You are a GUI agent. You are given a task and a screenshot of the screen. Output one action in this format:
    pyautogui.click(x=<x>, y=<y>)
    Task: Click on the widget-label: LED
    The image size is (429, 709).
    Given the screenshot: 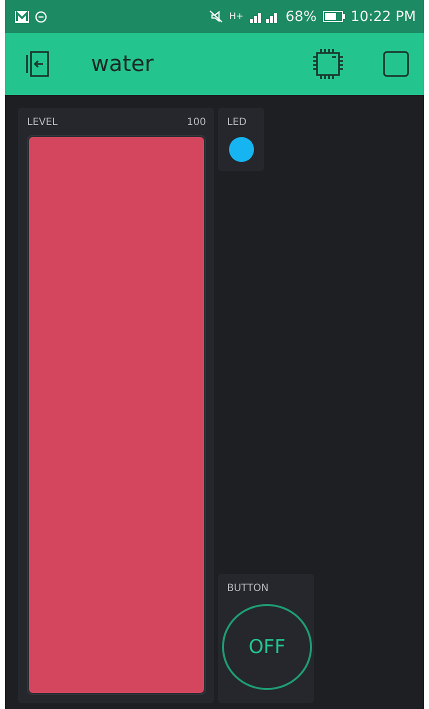 What is the action you would take?
    pyautogui.click(x=237, y=122)
    